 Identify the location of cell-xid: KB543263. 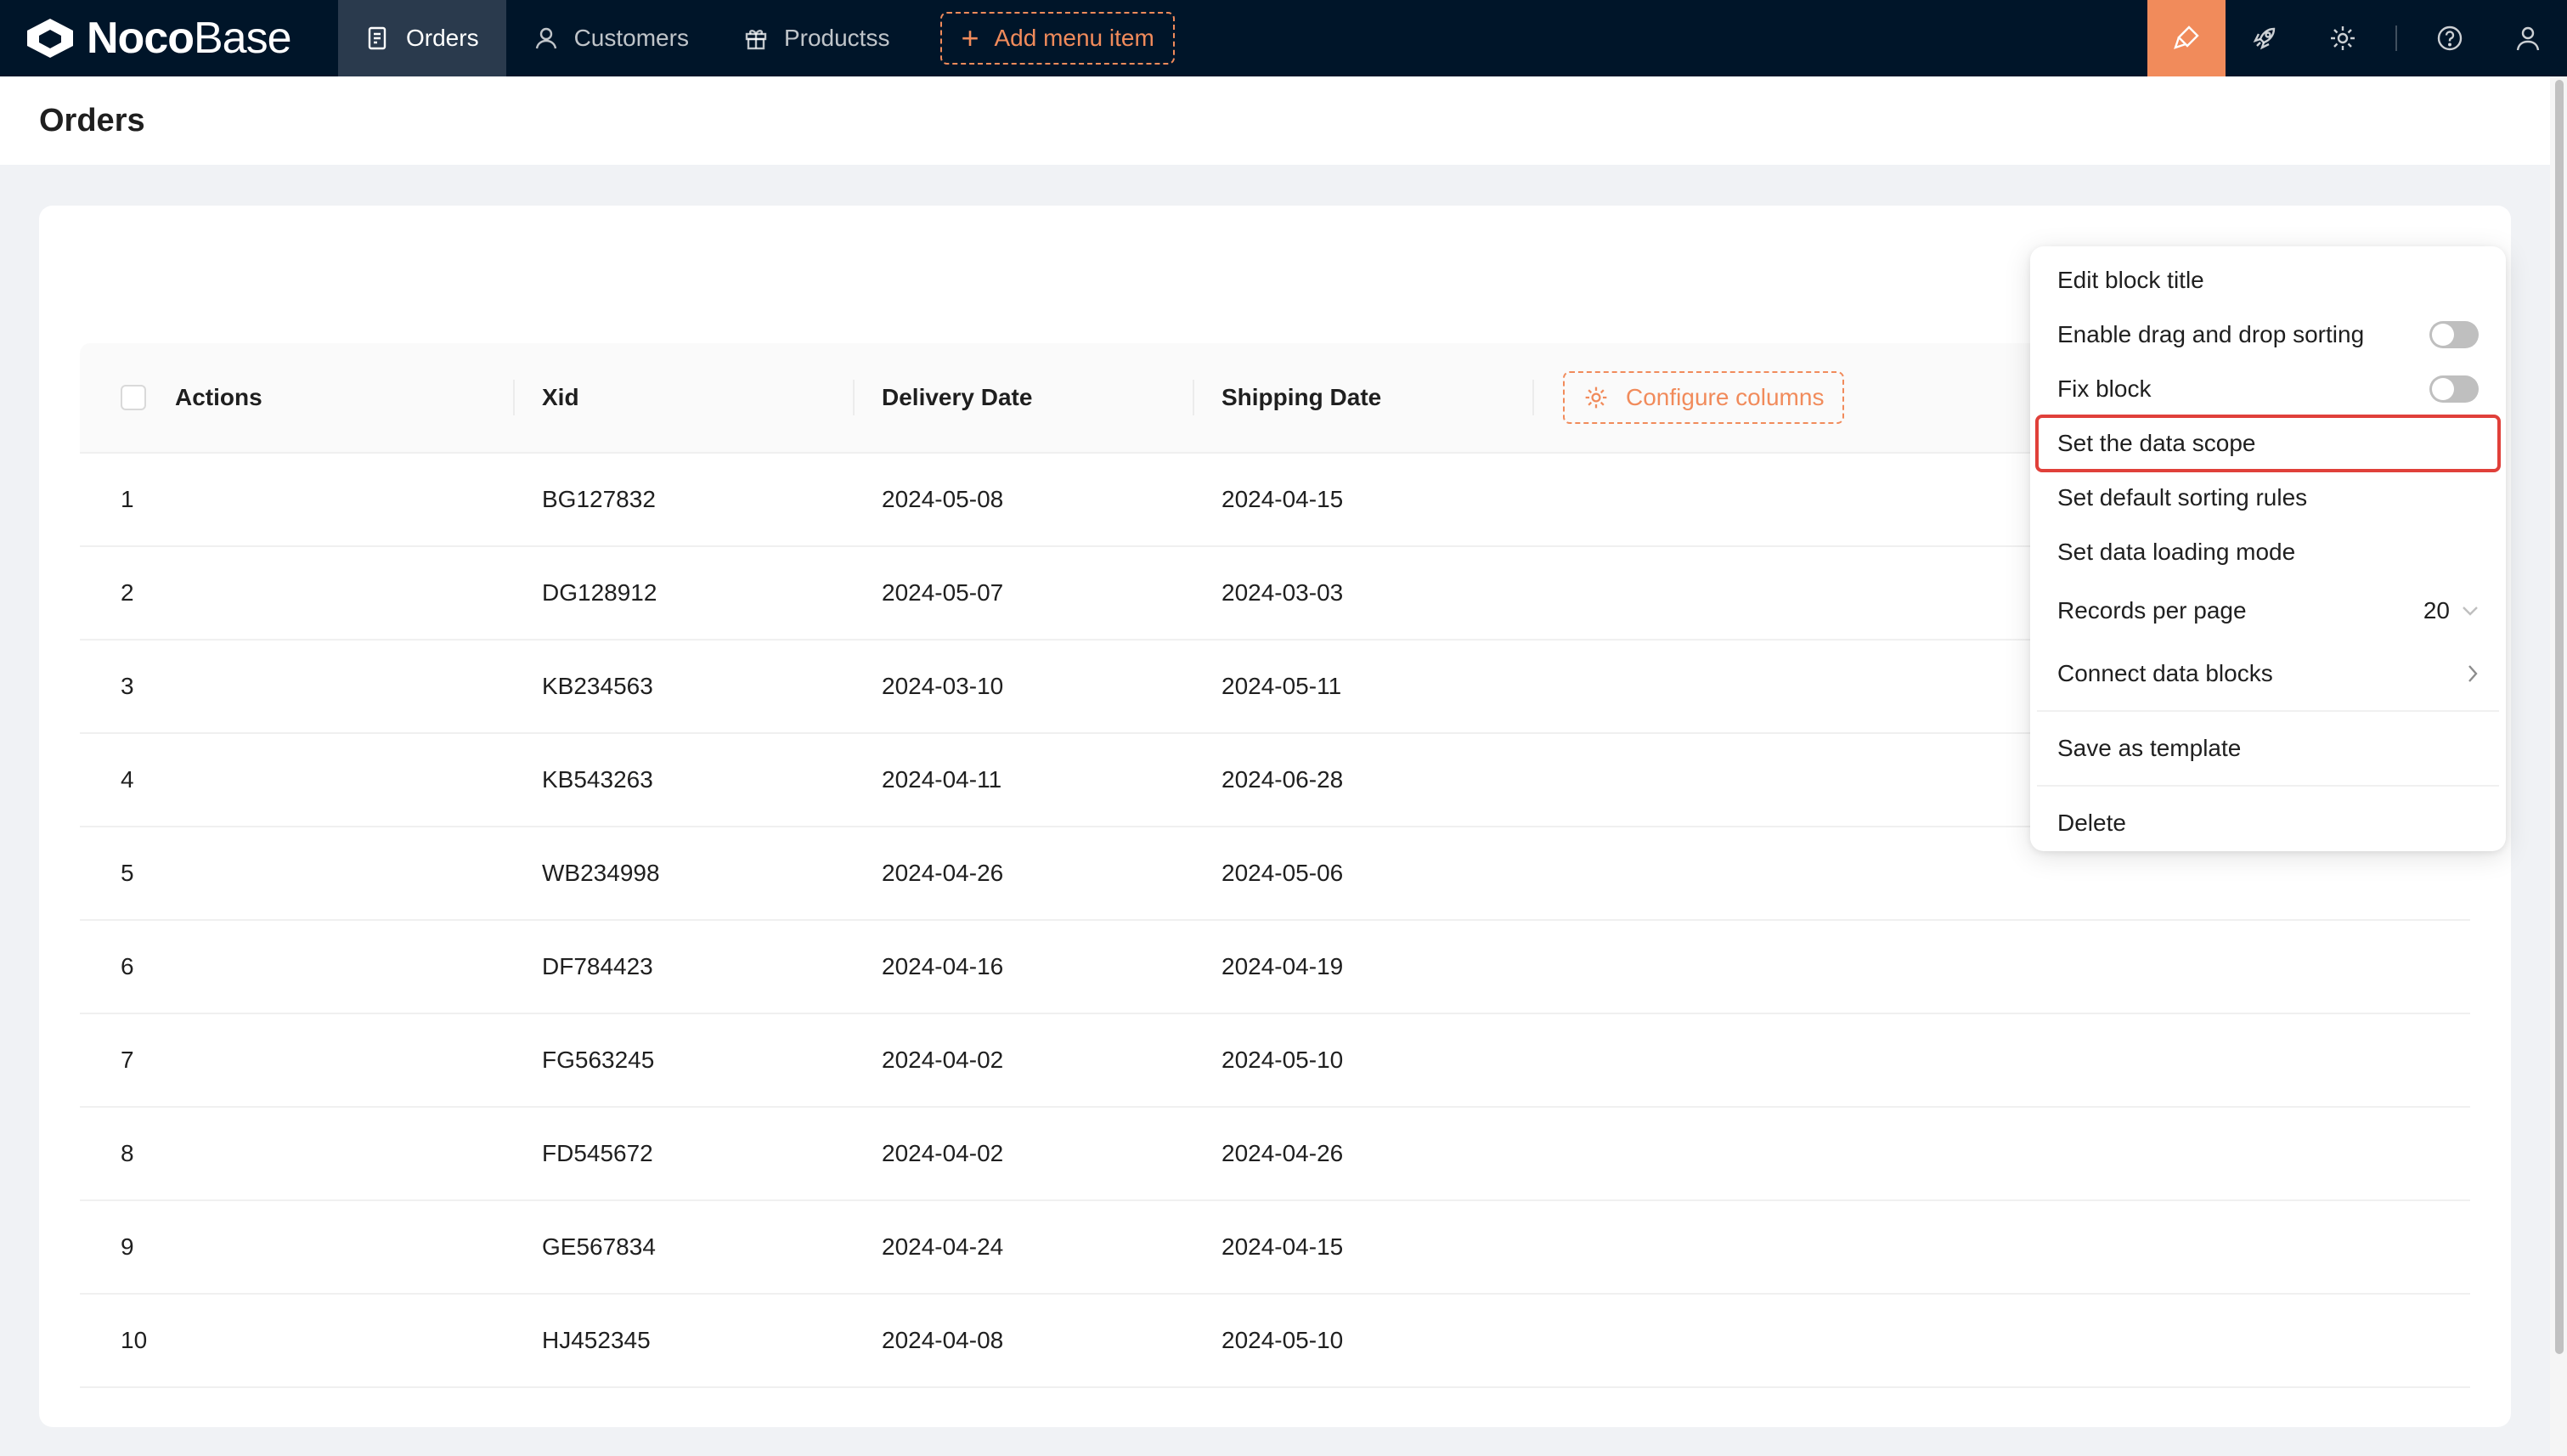
(597, 779).